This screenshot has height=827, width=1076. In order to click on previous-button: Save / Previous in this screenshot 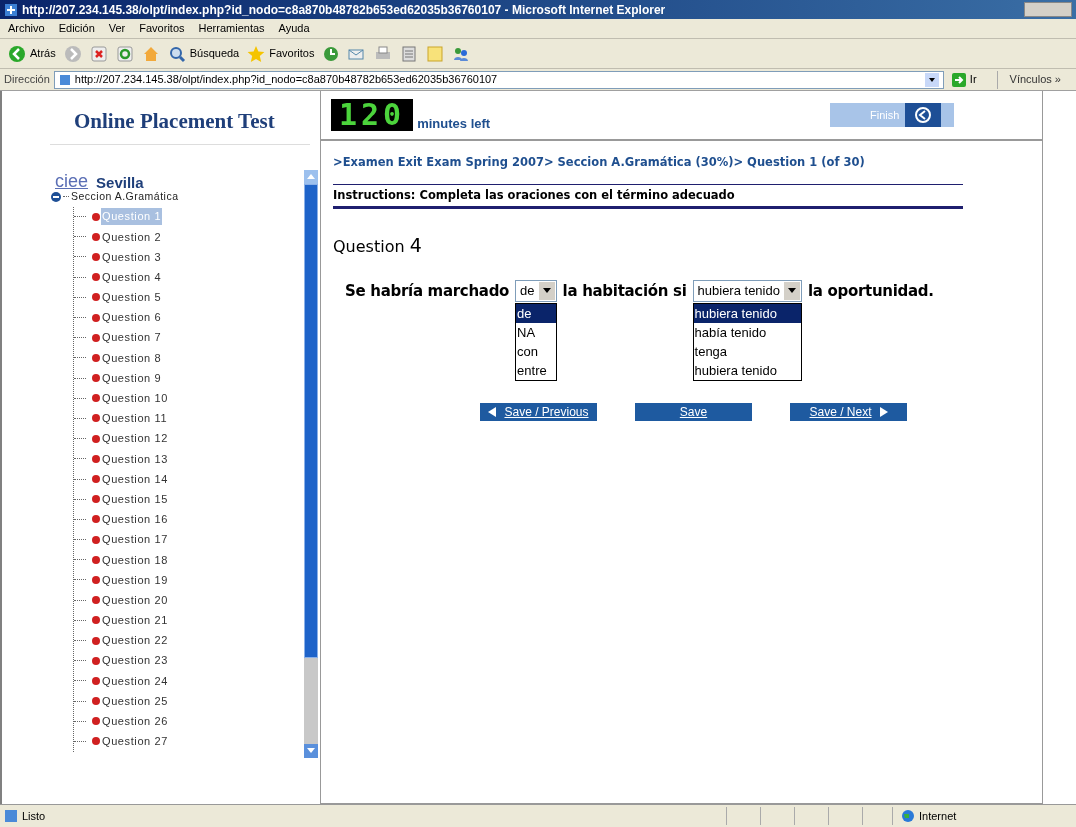, I will do `click(538, 411)`.